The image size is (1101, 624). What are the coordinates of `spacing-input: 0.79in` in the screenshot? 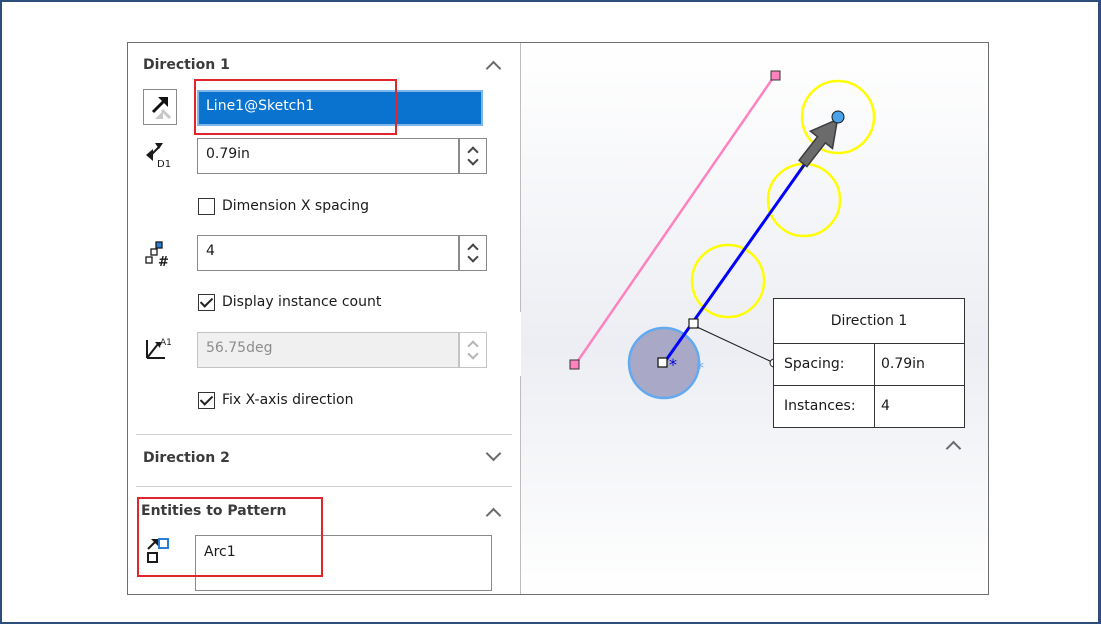 It's located at (328, 156).